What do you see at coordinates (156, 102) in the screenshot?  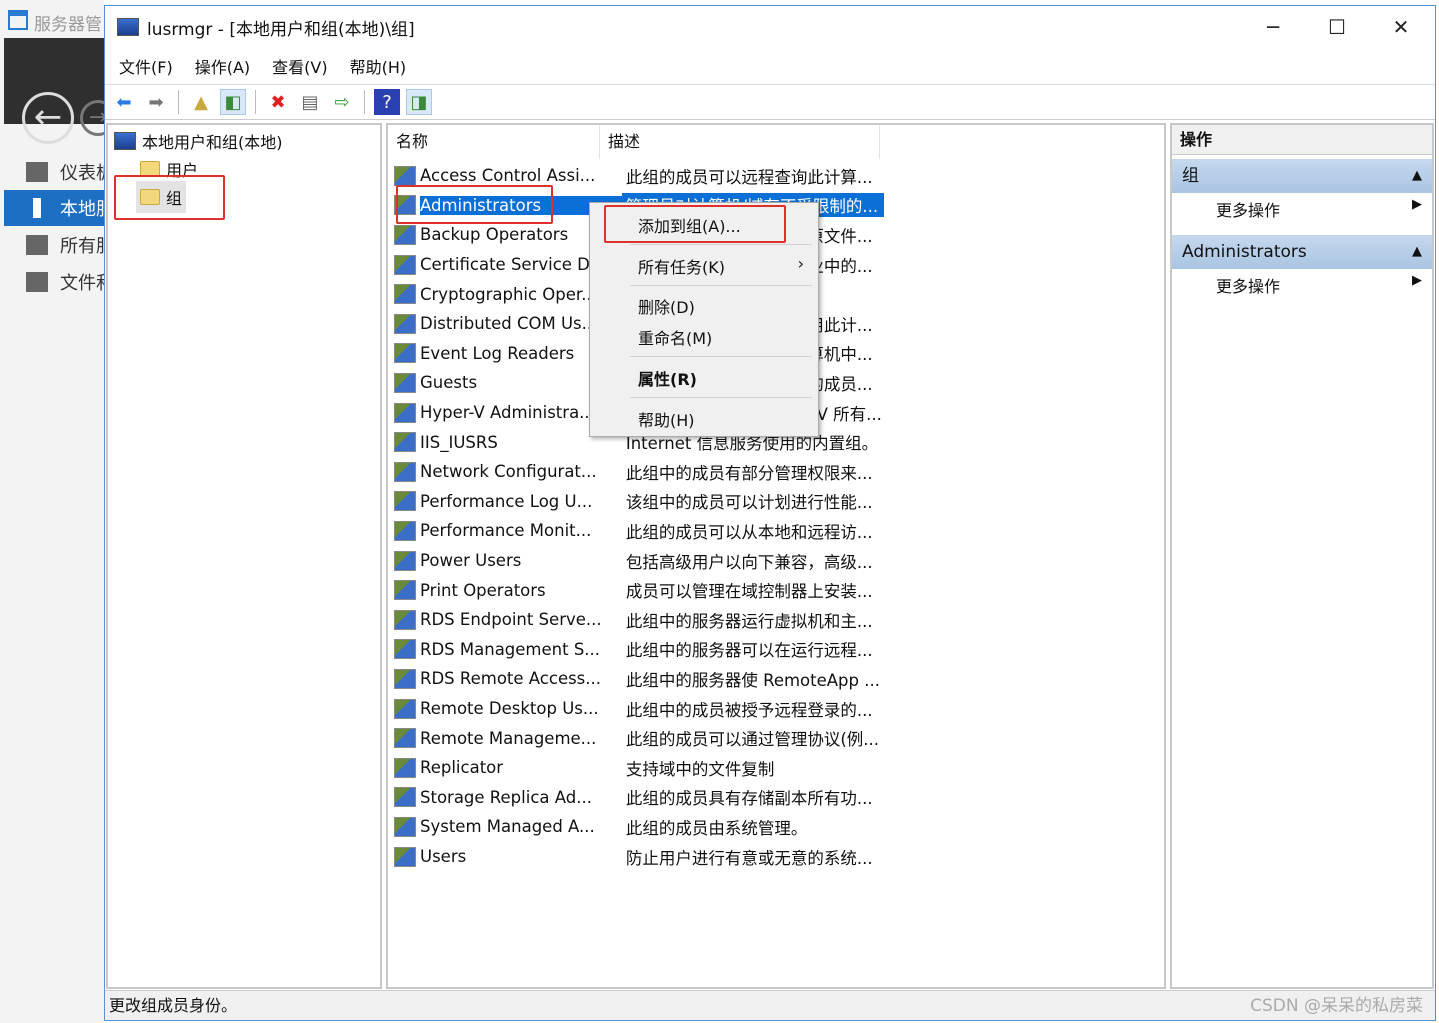 I see `forward-icon: ➡` at bounding box center [156, 102].